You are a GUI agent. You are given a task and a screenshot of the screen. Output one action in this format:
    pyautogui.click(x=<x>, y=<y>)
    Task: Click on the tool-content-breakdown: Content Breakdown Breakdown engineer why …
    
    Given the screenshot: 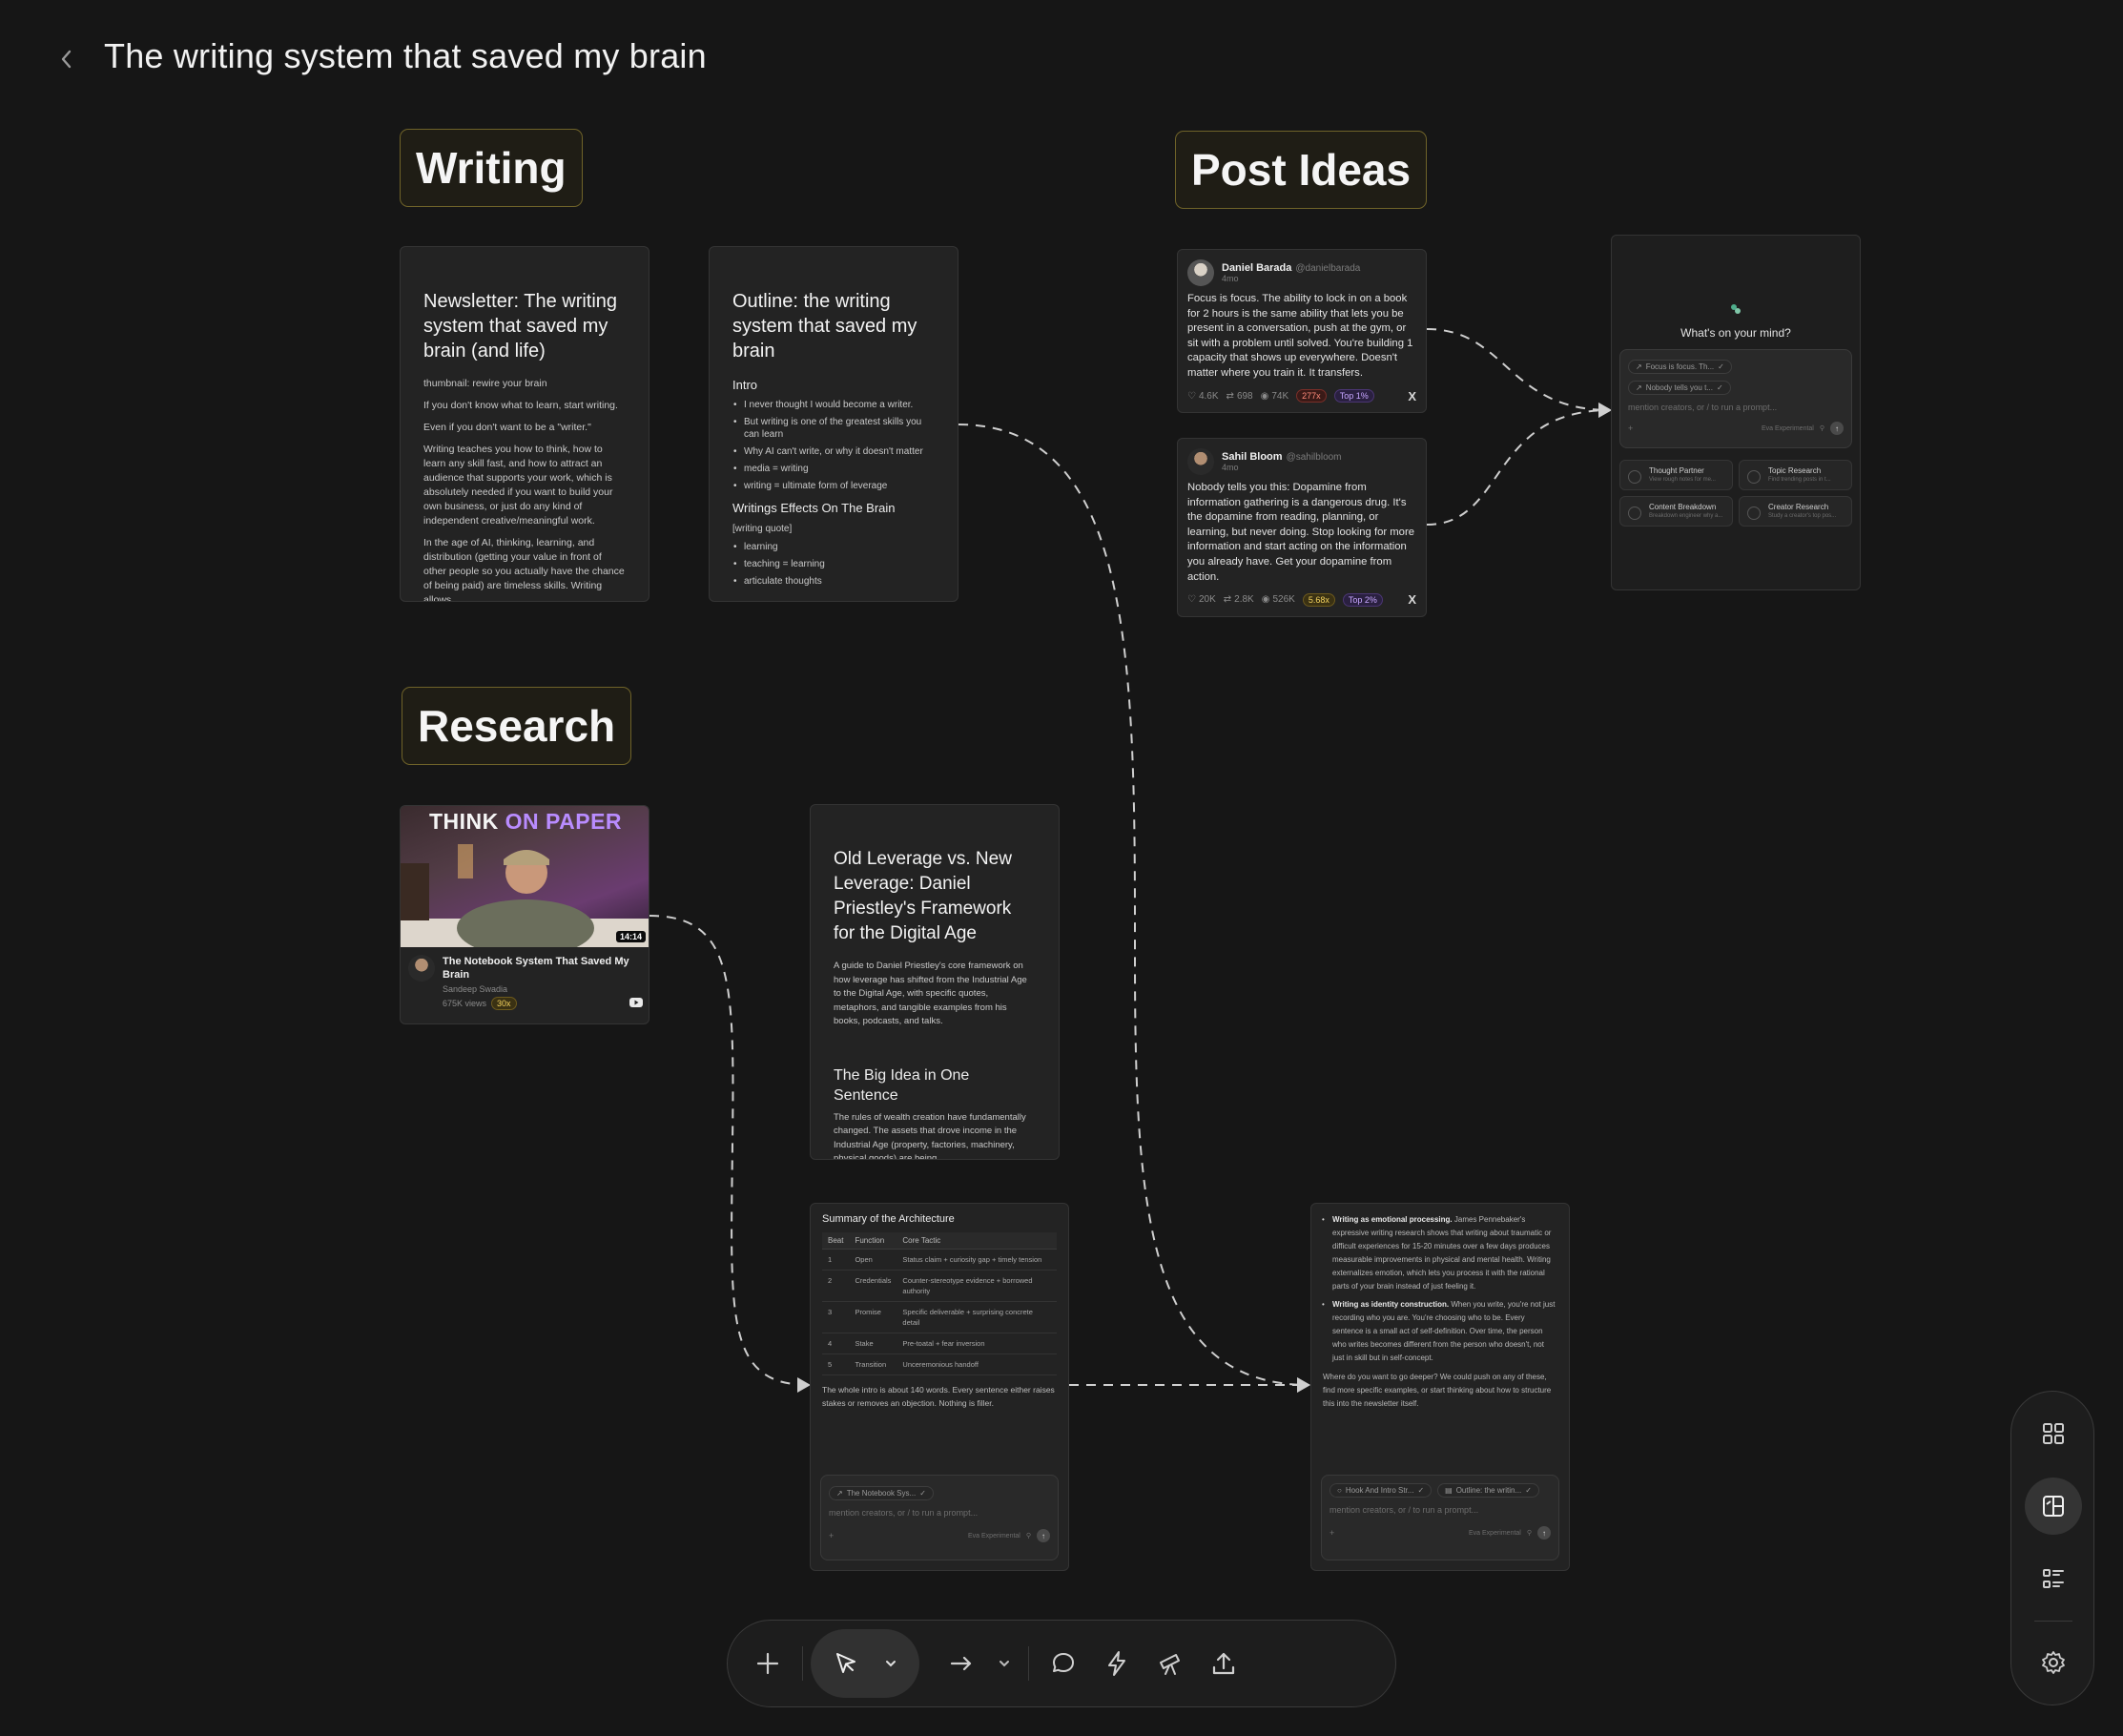 What is the action you would take?
    pyautogui.click(x=1676, y=511)
    